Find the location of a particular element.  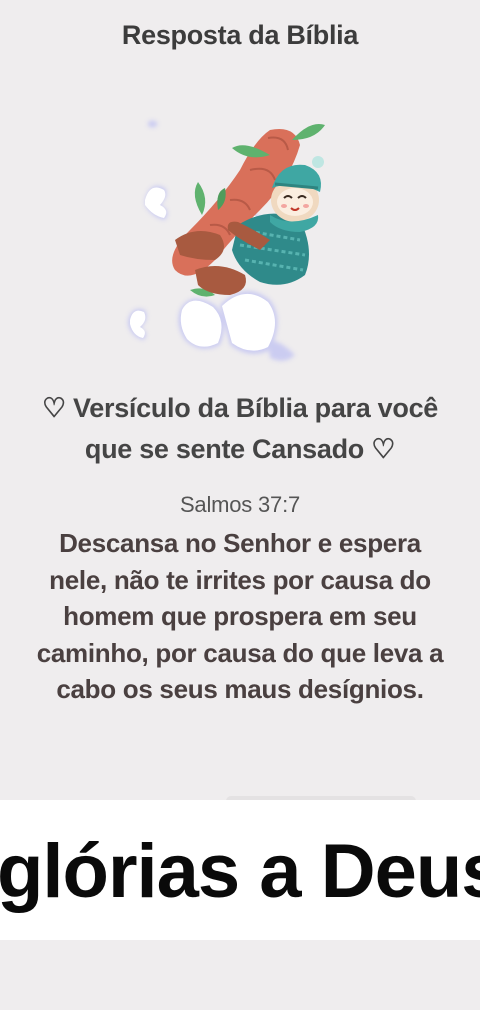

page-title: Resposta da Bíblia is located at coordinates (240, 35).